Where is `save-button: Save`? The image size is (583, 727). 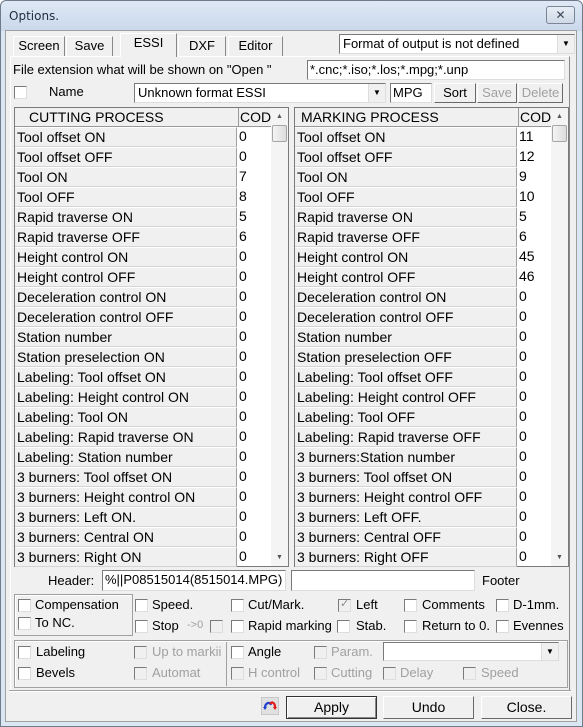
save-button: Save is located at coordinates (497, 93).